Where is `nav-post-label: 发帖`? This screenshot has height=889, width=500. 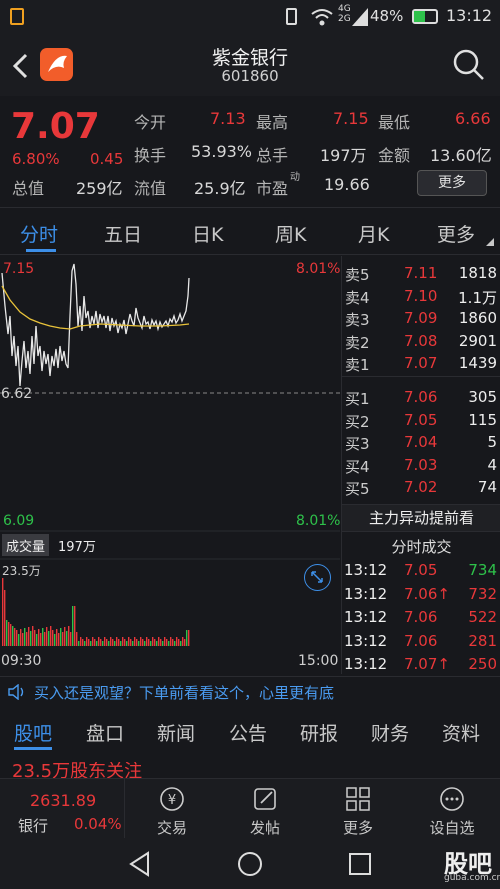 nav-post-label: 发帖 is located at coordinates (264, 828).